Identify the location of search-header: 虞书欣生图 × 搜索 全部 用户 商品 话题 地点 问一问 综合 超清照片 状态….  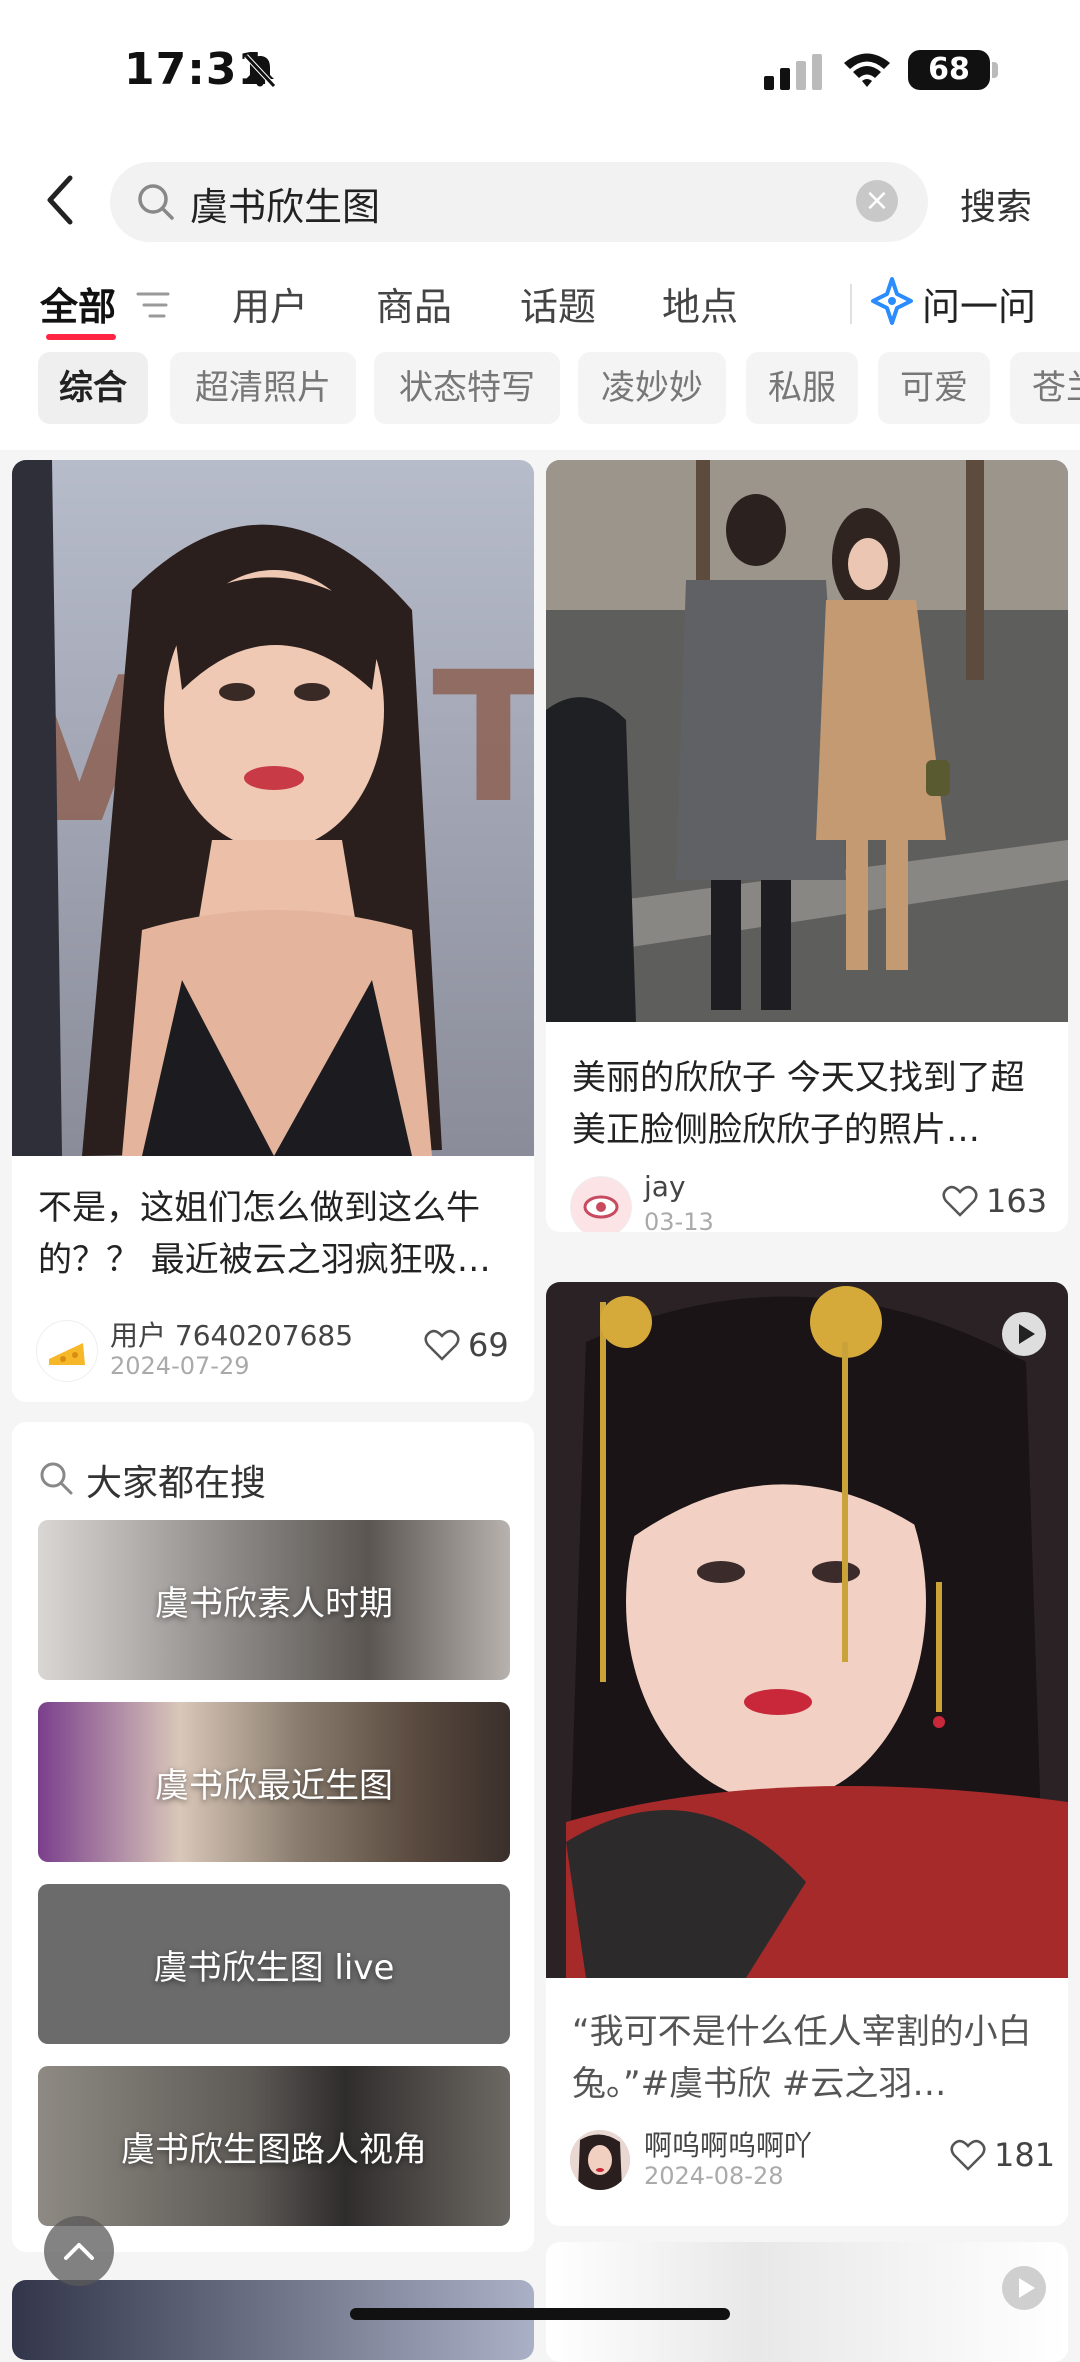
(540, 295).